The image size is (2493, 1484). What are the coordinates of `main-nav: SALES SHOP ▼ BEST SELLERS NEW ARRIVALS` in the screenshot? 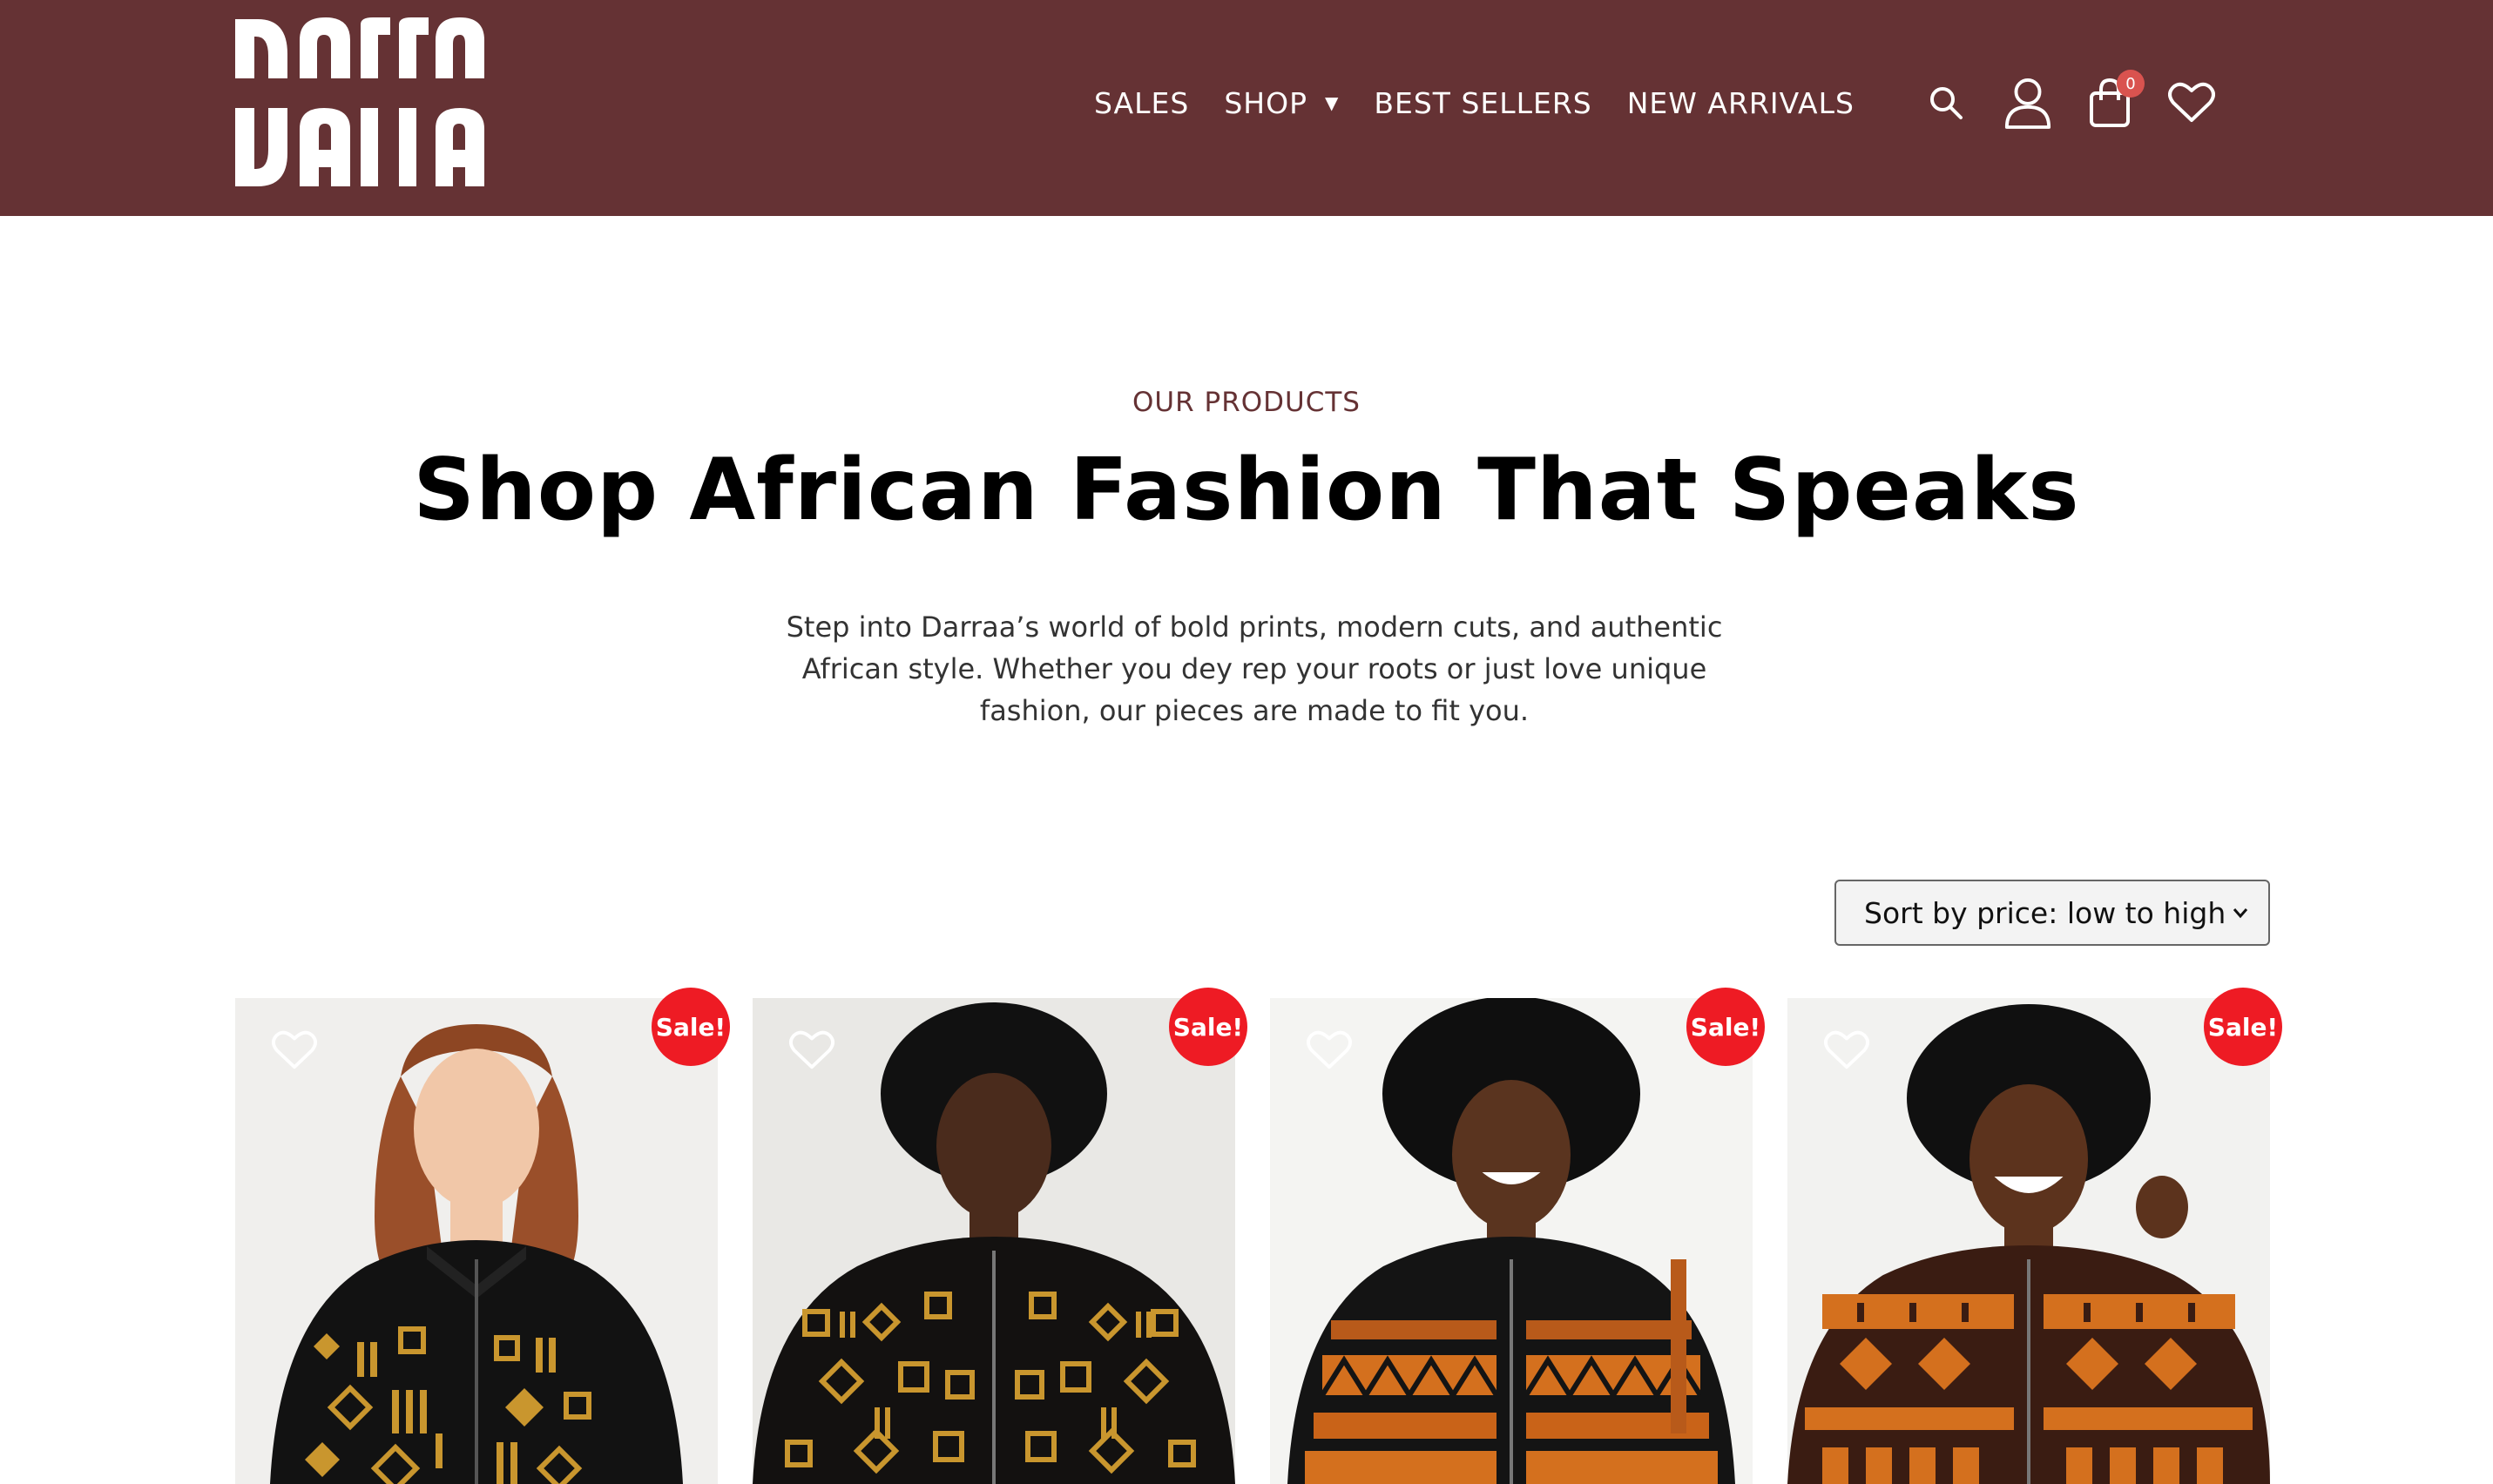 It's located at (1492, 103).